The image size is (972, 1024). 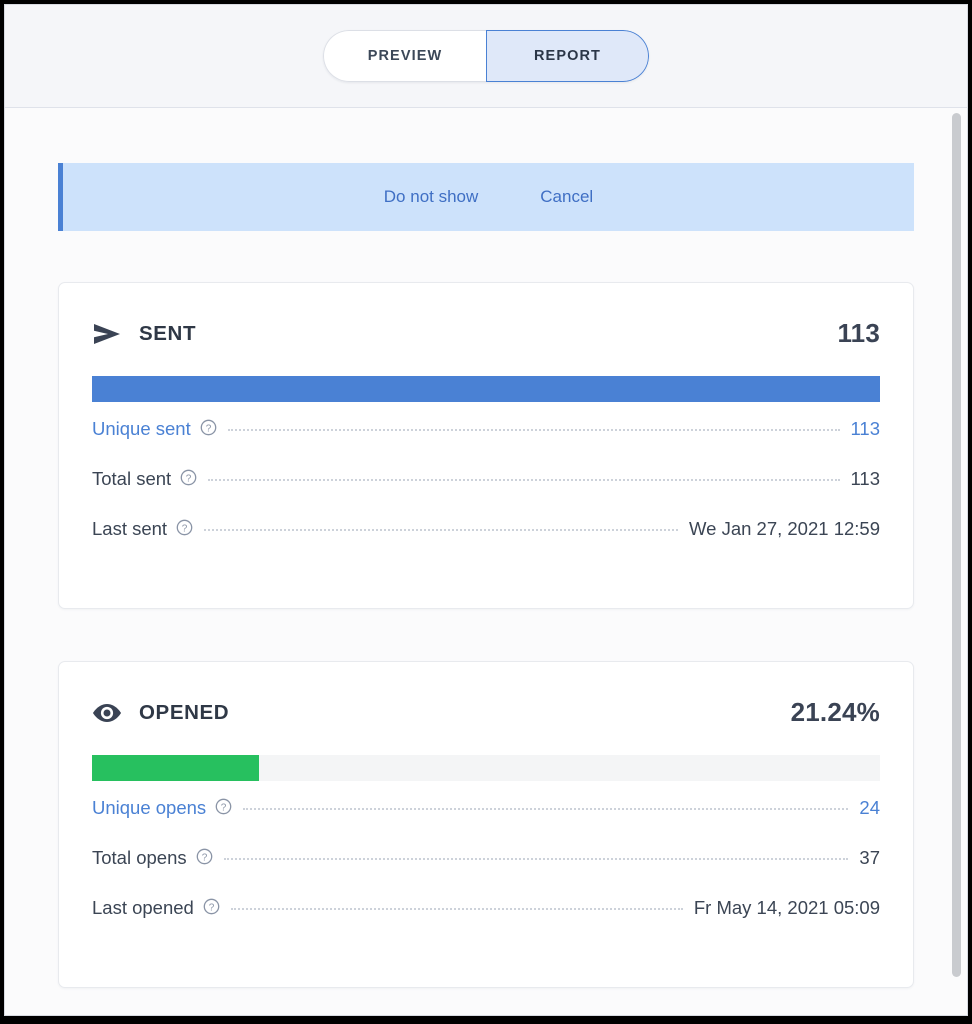 What do you see at coordinates (865, 478) in the screenshot?
I see `stat-value-total-sent: 113` at bounding box center [865, 478].